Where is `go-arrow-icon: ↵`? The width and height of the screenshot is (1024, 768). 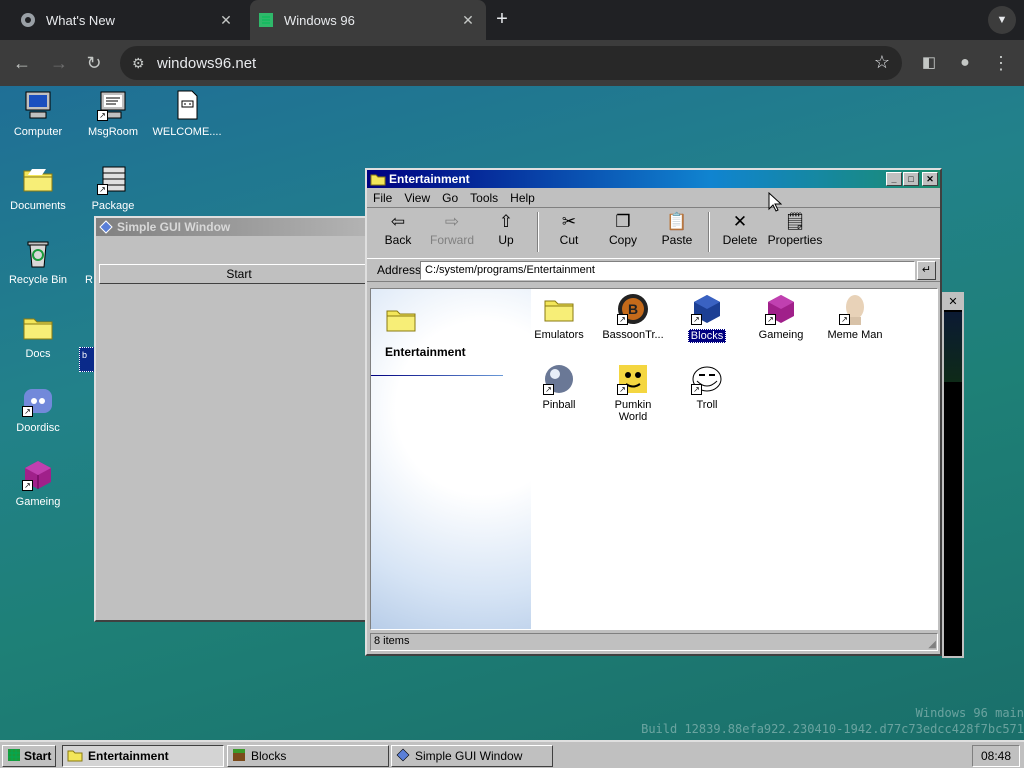 go-arrow-icon: ↵ is located at coordinates (926, 270).